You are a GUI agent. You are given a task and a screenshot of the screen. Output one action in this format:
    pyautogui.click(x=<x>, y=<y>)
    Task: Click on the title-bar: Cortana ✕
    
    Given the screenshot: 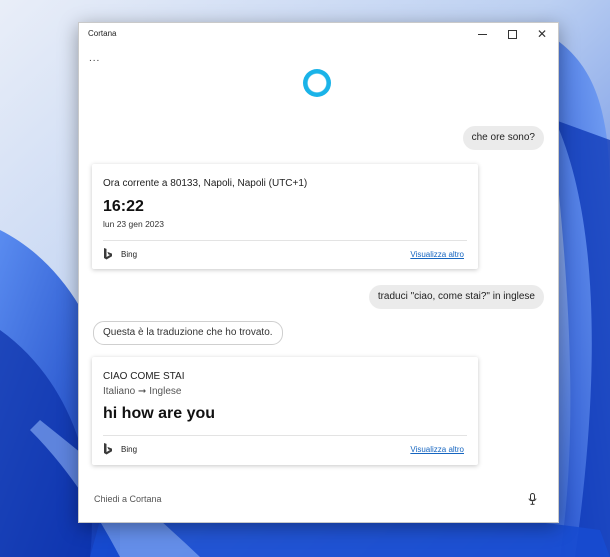 What is the action you would take?
    pyautogui.click(x=318, y=34)
    